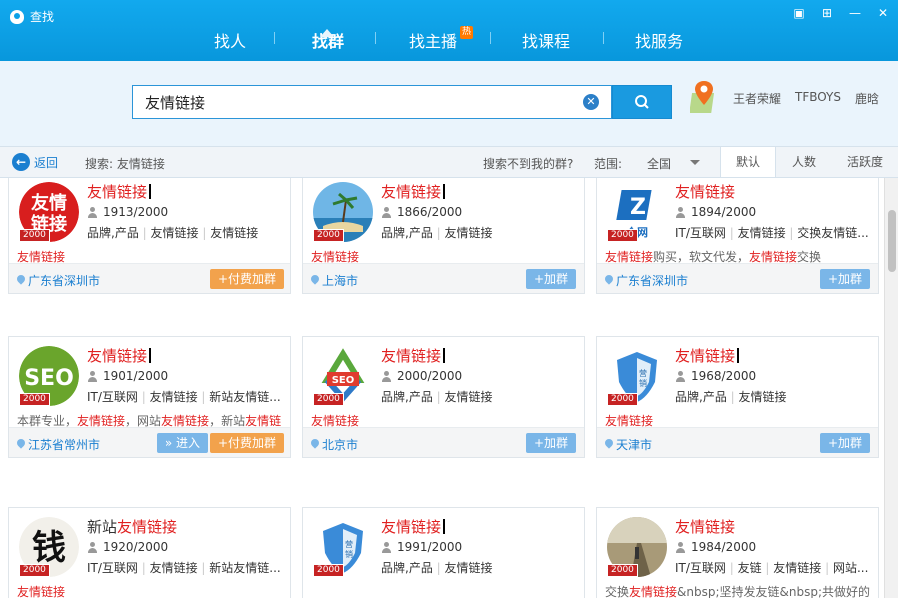 The image size is (898, 598). Describe the element at coordinates (891, 388) in the screenshot. I see `scrollbar` at that location.